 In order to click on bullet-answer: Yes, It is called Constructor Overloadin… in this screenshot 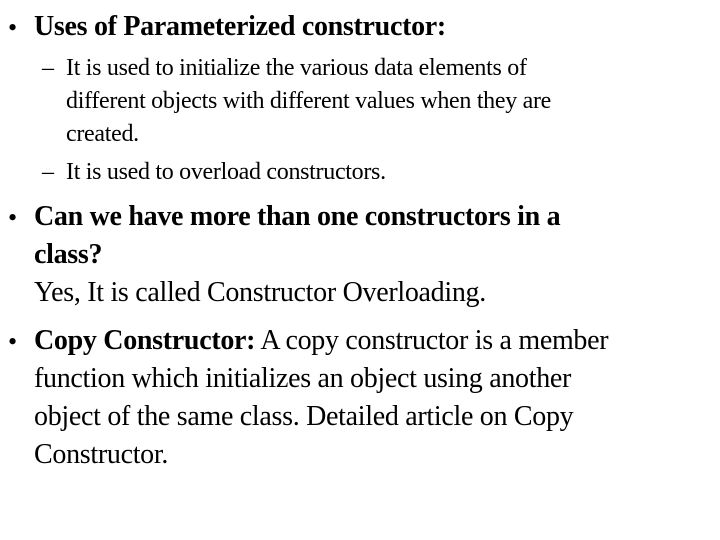, I will do `click(260, 292)`.